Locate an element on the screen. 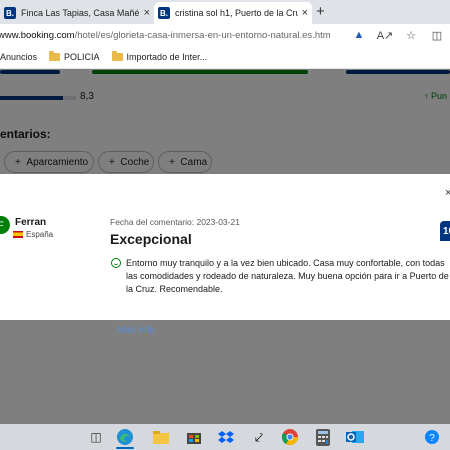 The image size is (450, 450). app-icon: ⤦ is located at coordinates (259, 437).